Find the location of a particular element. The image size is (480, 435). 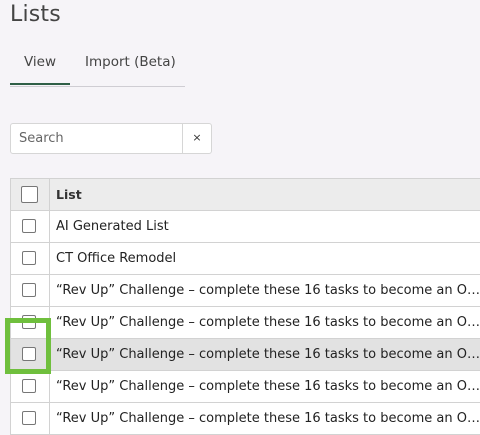

table-header-row: List is located at coordinates (245, 195).